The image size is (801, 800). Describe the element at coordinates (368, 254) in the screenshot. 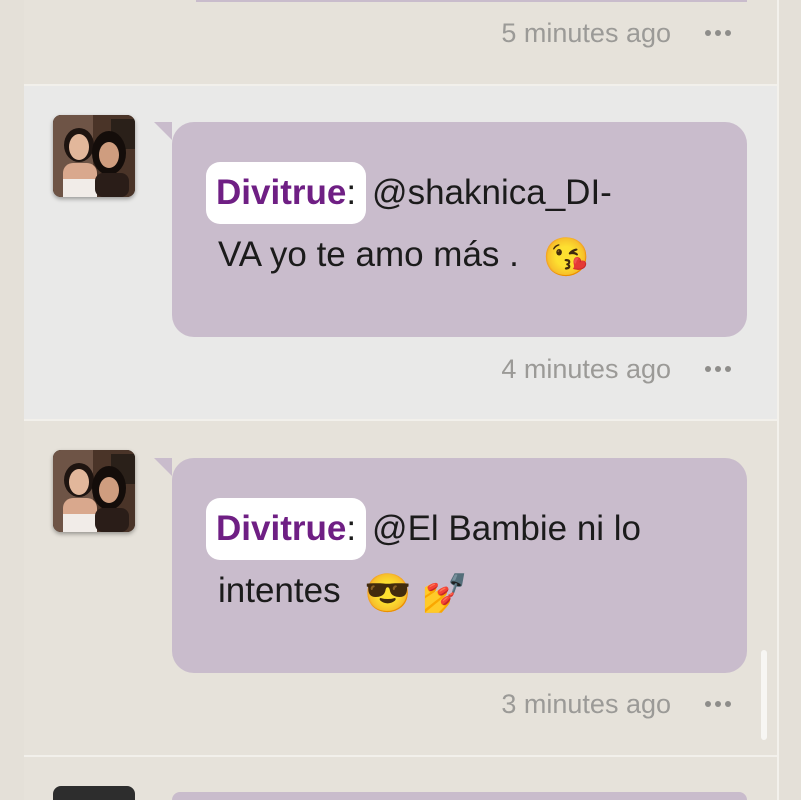

I see `message-text-line2: VA yo te amo más .` at that location.